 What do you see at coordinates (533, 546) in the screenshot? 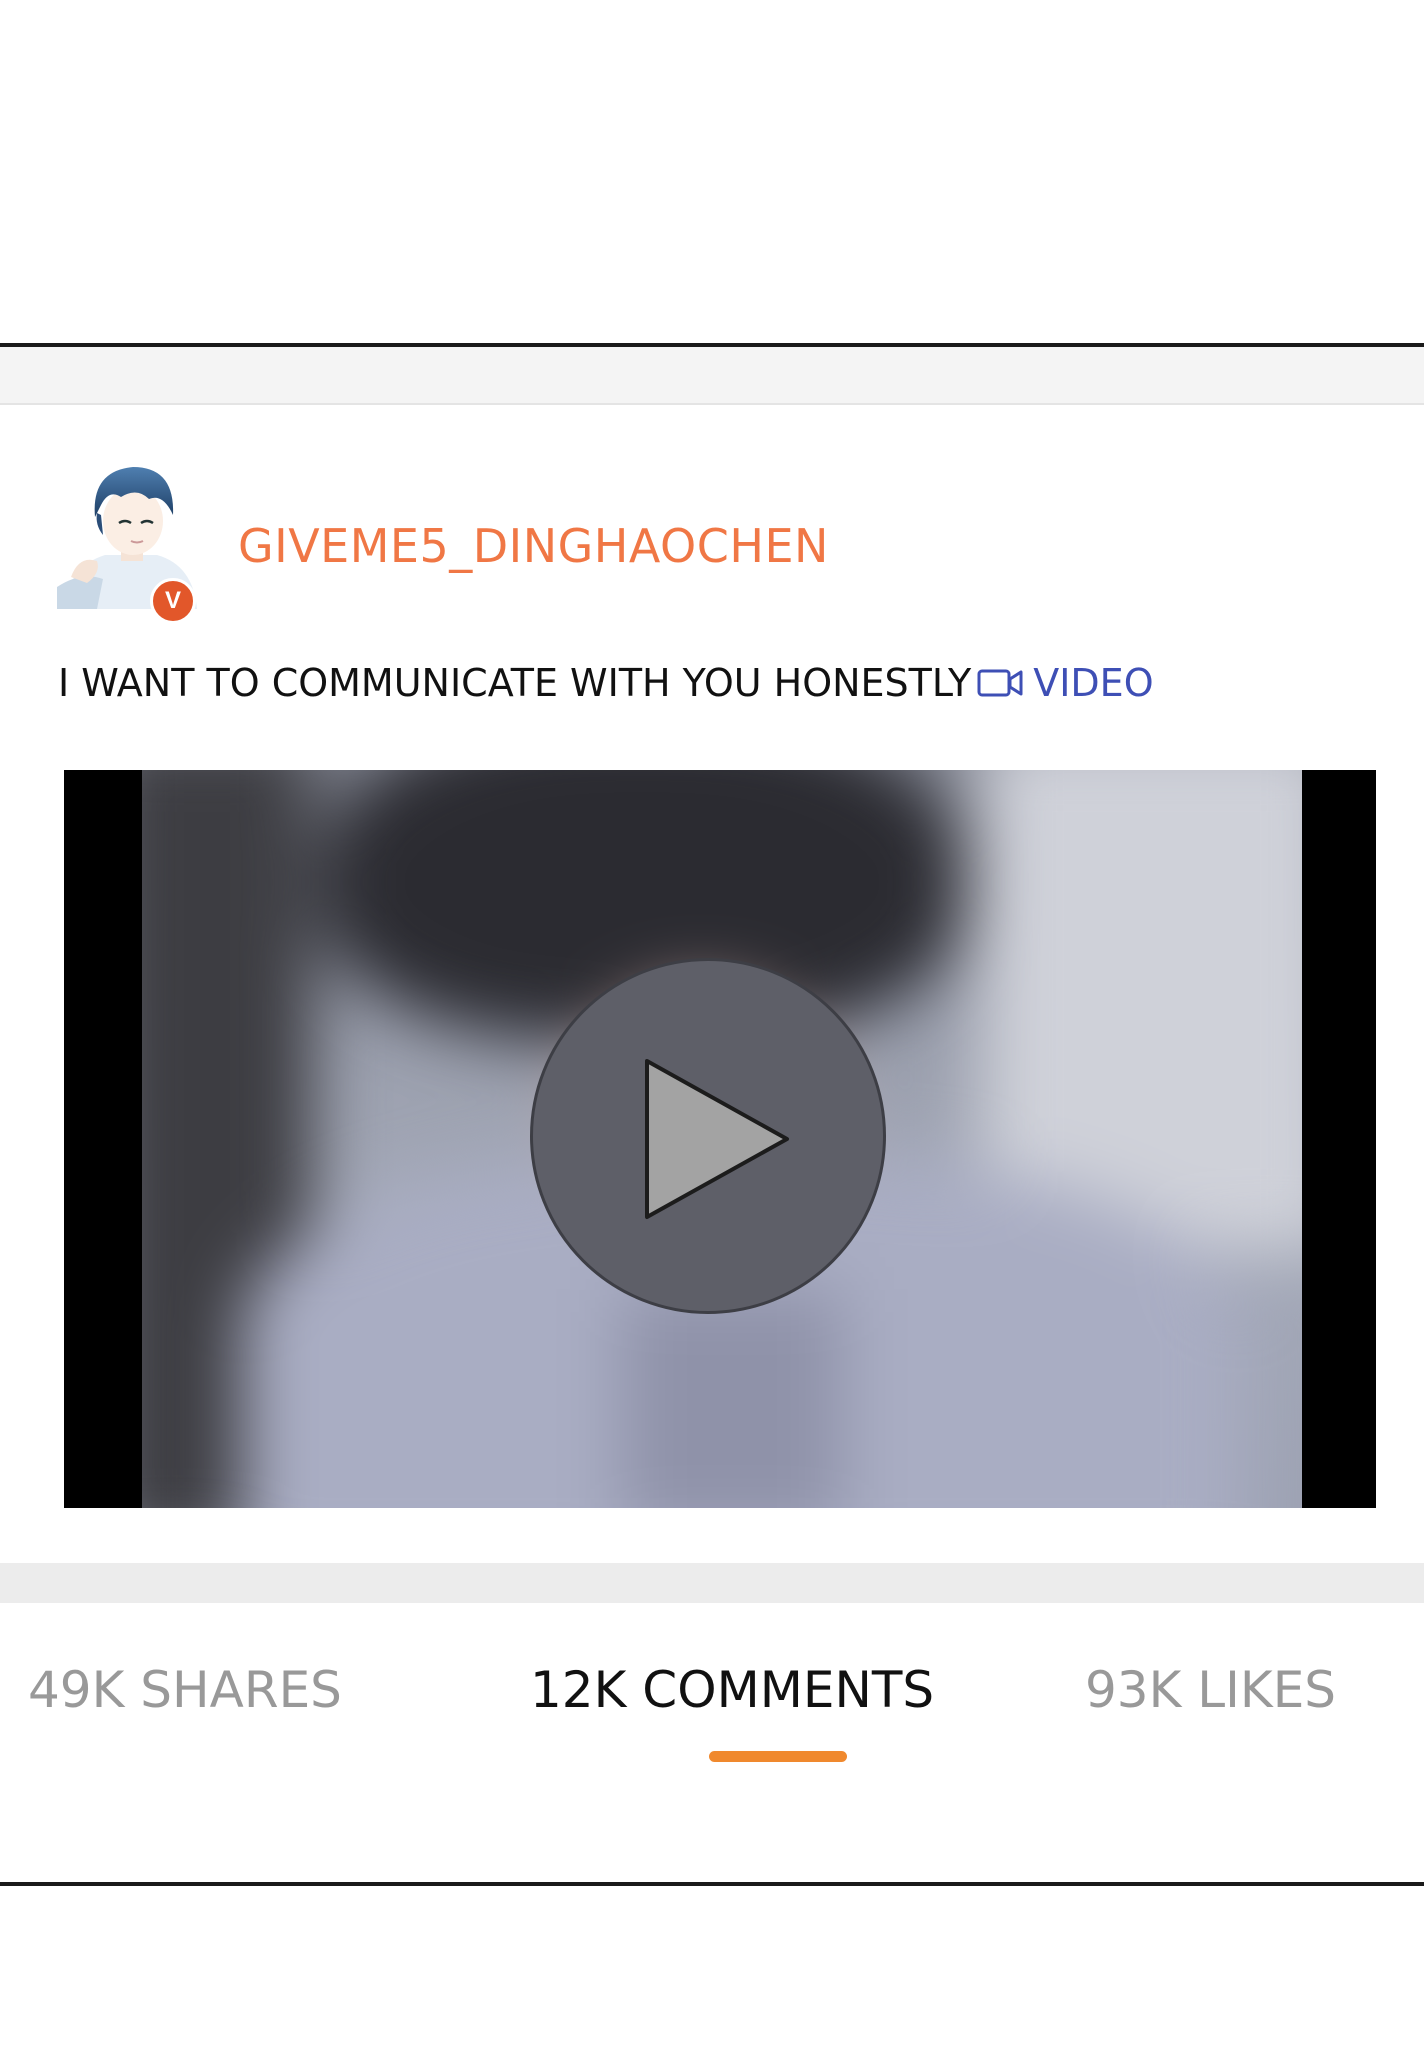
I see `username-link: GIVEME5_DINGHAOCHEN` at bounding box center [533, 546].